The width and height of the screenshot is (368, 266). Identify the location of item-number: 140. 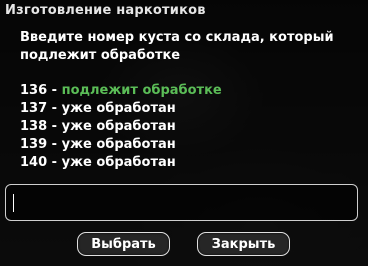
(34, 162).